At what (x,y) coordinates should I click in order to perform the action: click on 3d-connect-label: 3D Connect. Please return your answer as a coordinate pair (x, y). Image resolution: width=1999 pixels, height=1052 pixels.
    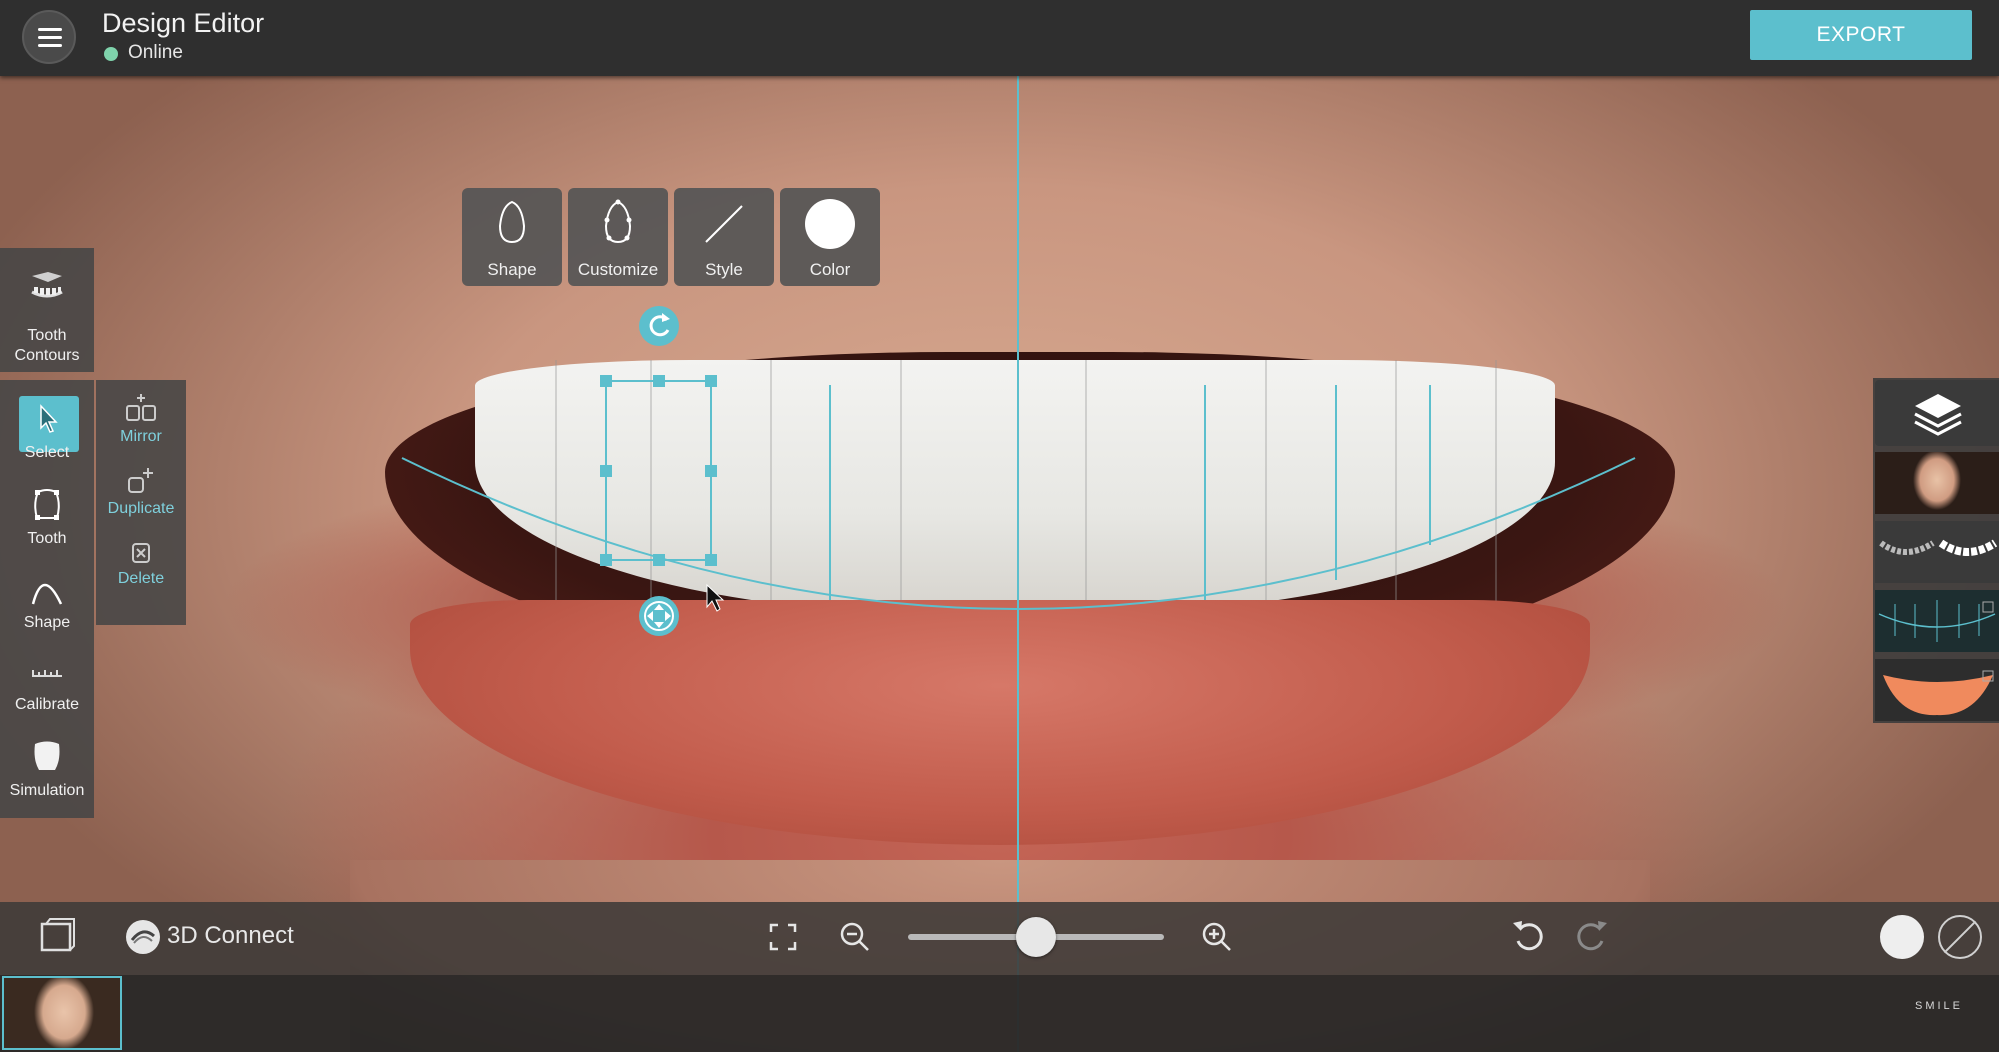
    Looking at the image, I should click on (230, 936).